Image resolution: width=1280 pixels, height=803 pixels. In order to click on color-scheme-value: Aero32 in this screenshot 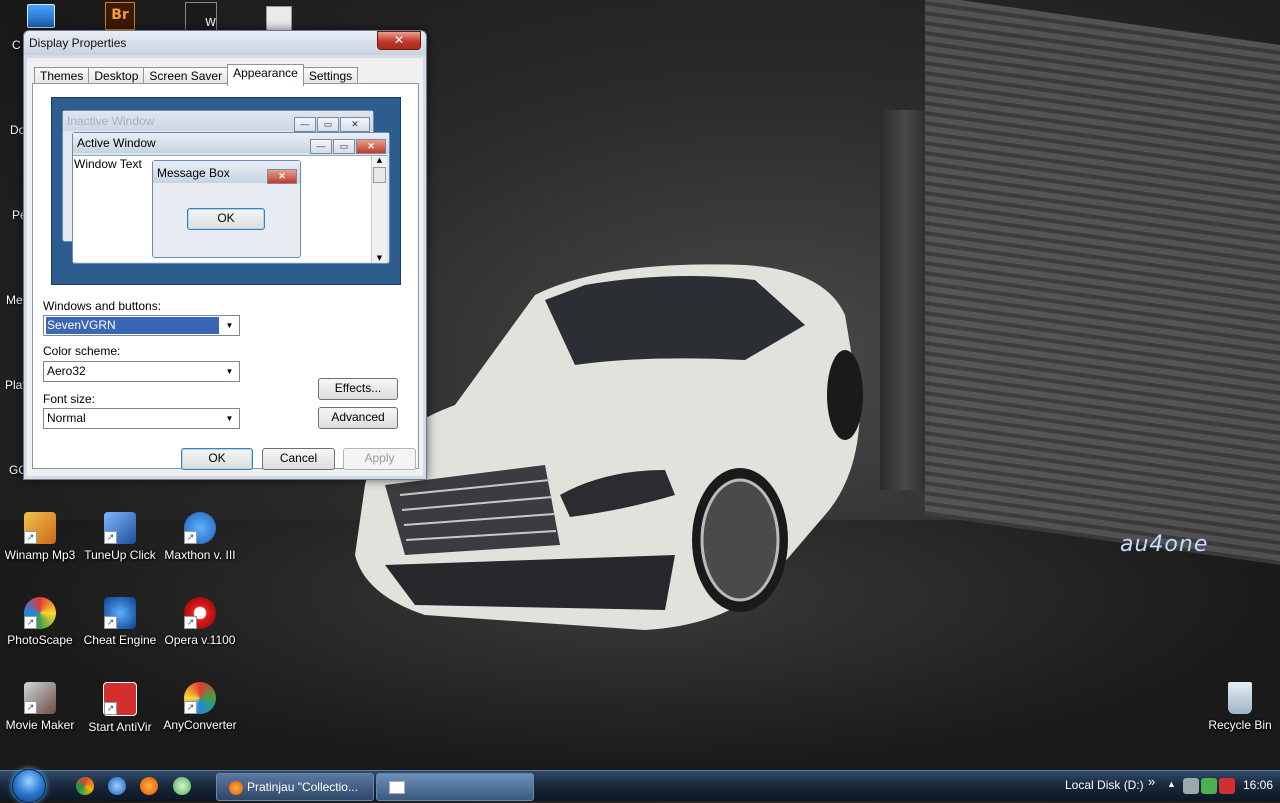, I will do `click(66, 371)`.